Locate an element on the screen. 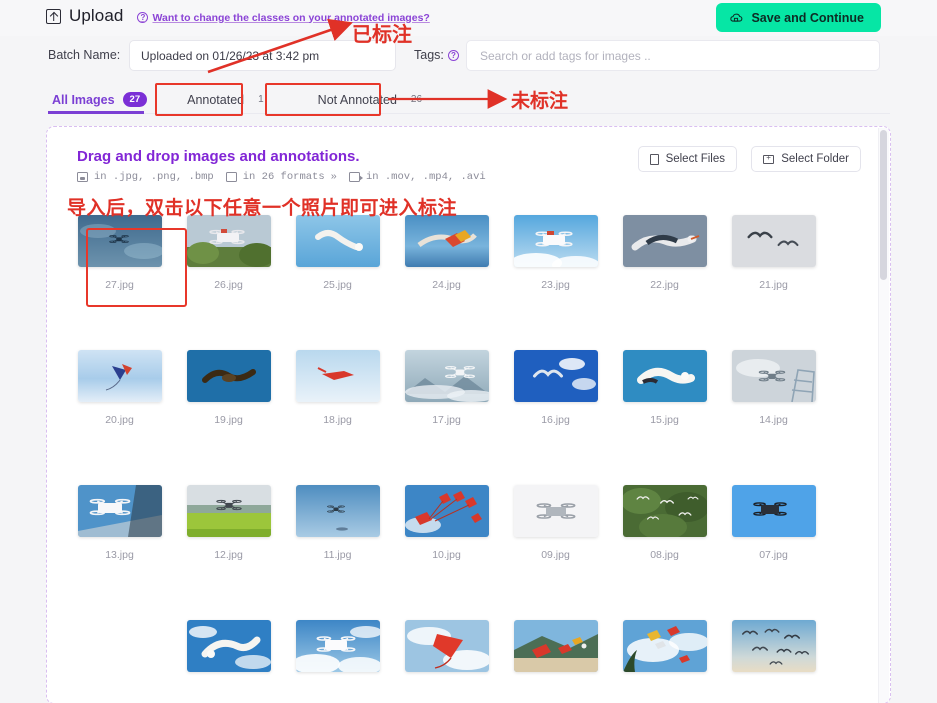  select-folder-button: Select Folder is located at coordinates (806, 159).